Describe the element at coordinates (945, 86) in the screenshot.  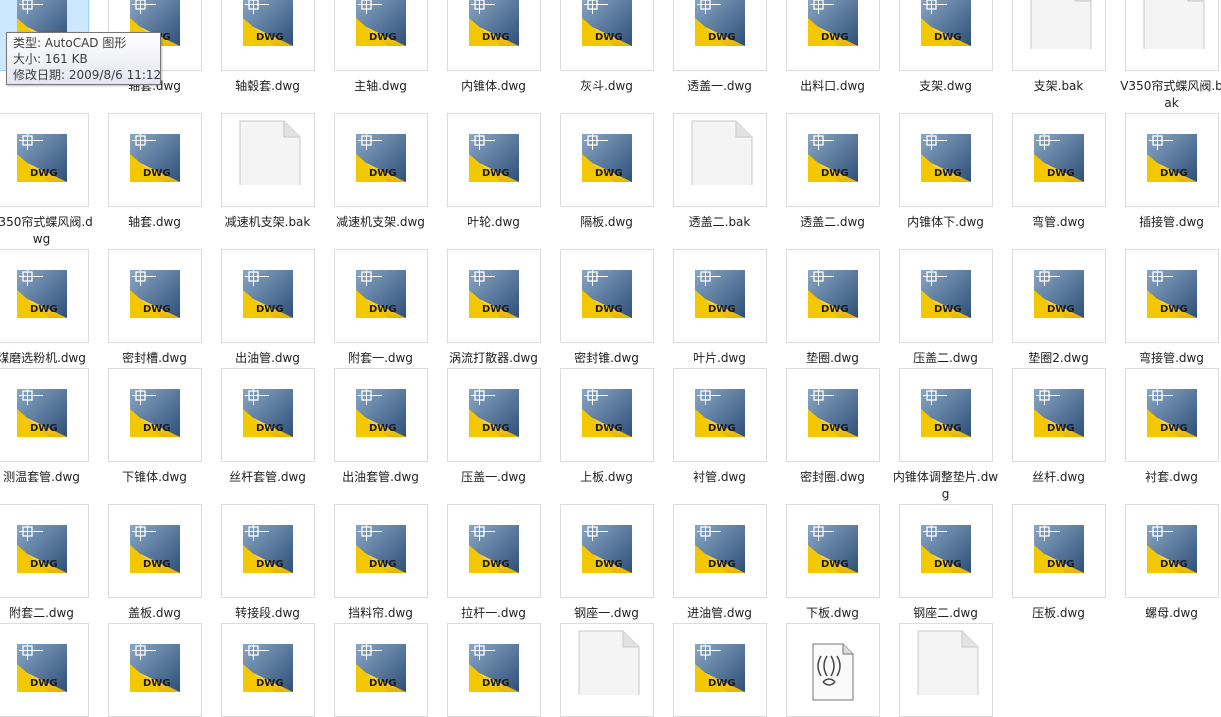
I see `file-name: 支架.dwg` at that location.